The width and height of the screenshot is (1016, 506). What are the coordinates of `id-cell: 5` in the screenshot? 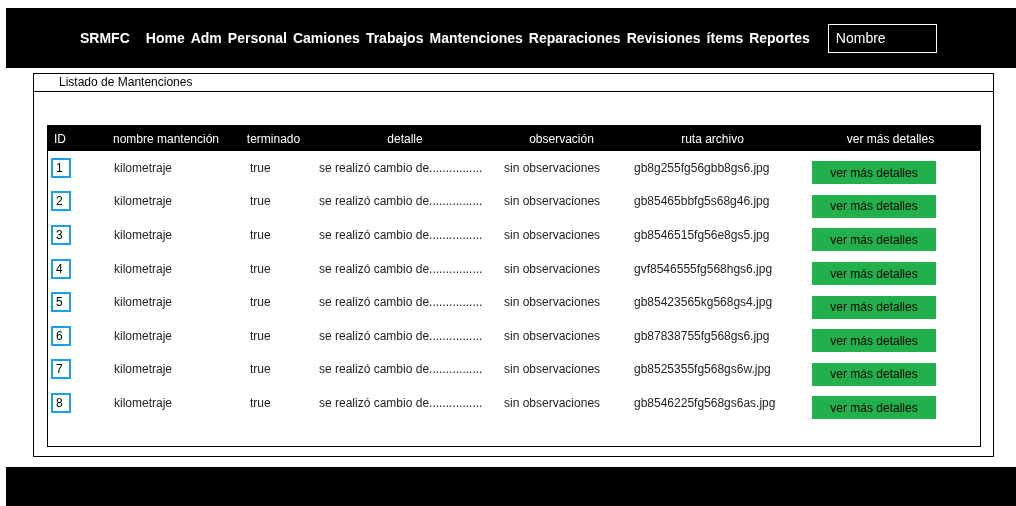 It's located at (61, 302).